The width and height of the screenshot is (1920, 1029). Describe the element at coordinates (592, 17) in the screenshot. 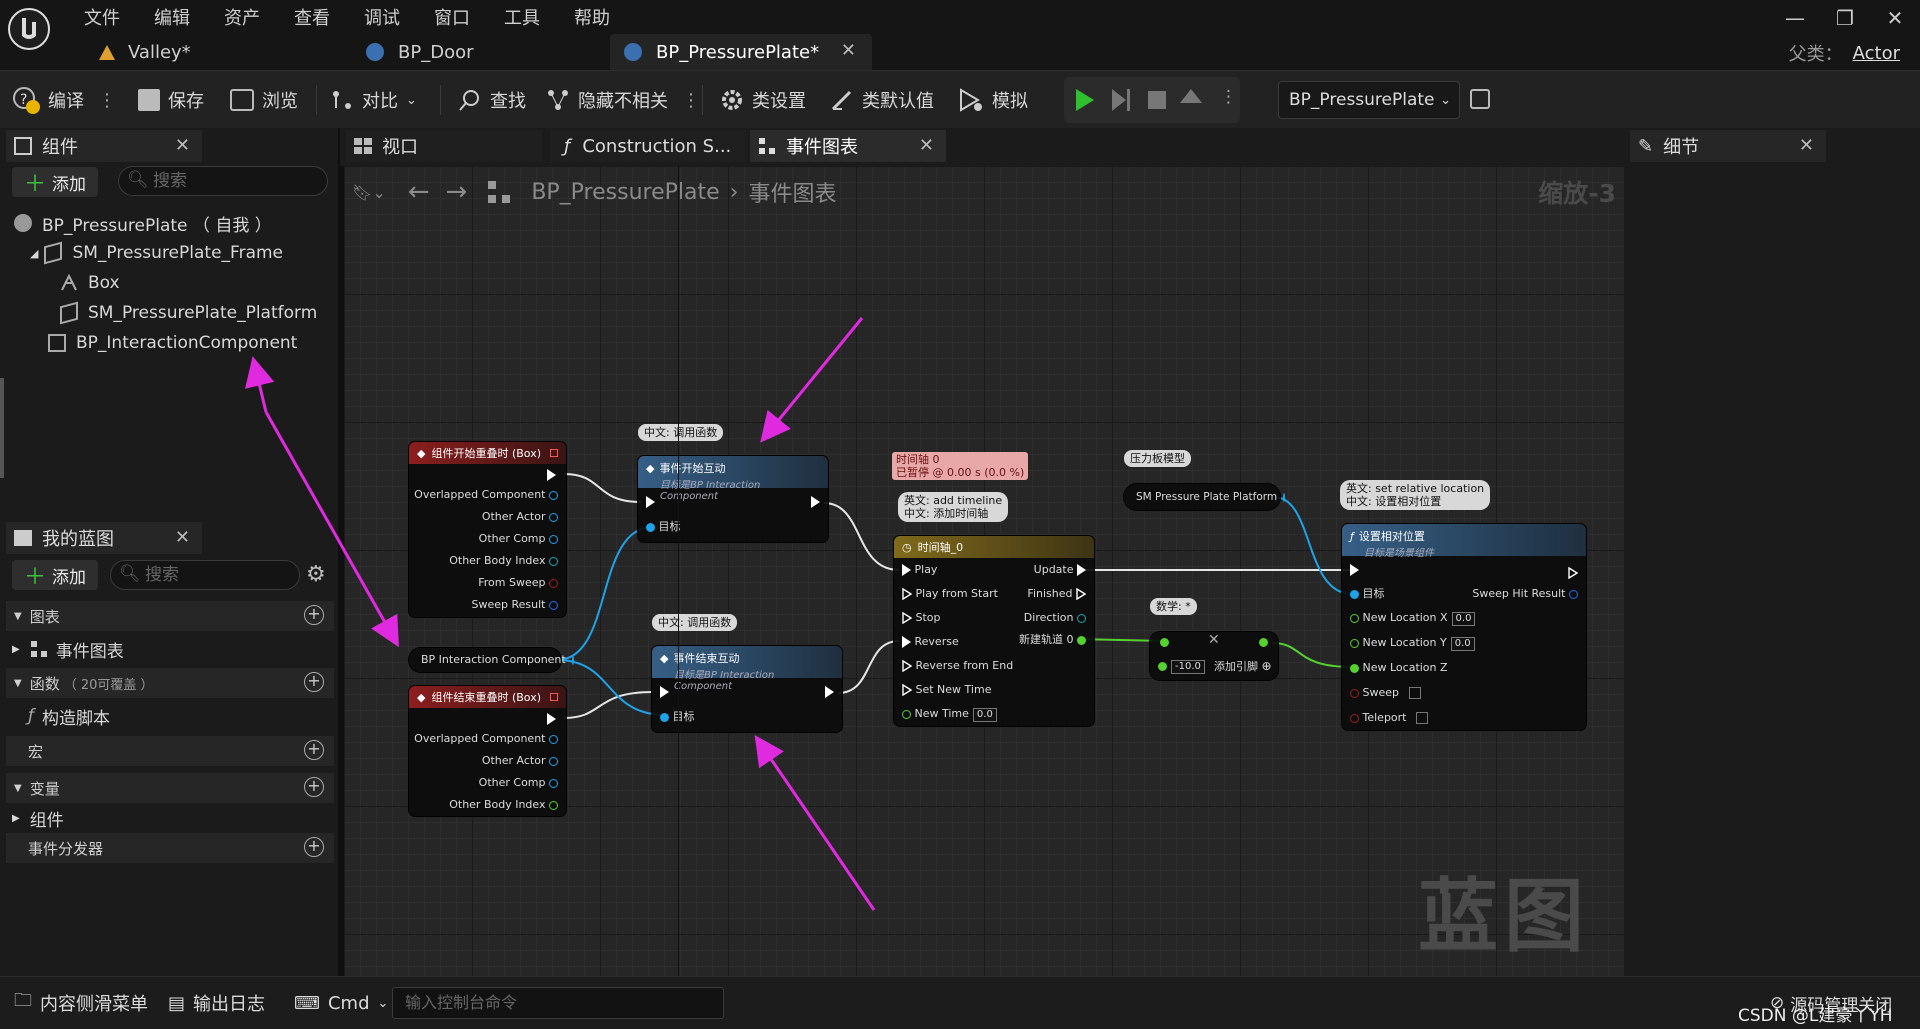

I see `menu-help: 帮助` at that location.